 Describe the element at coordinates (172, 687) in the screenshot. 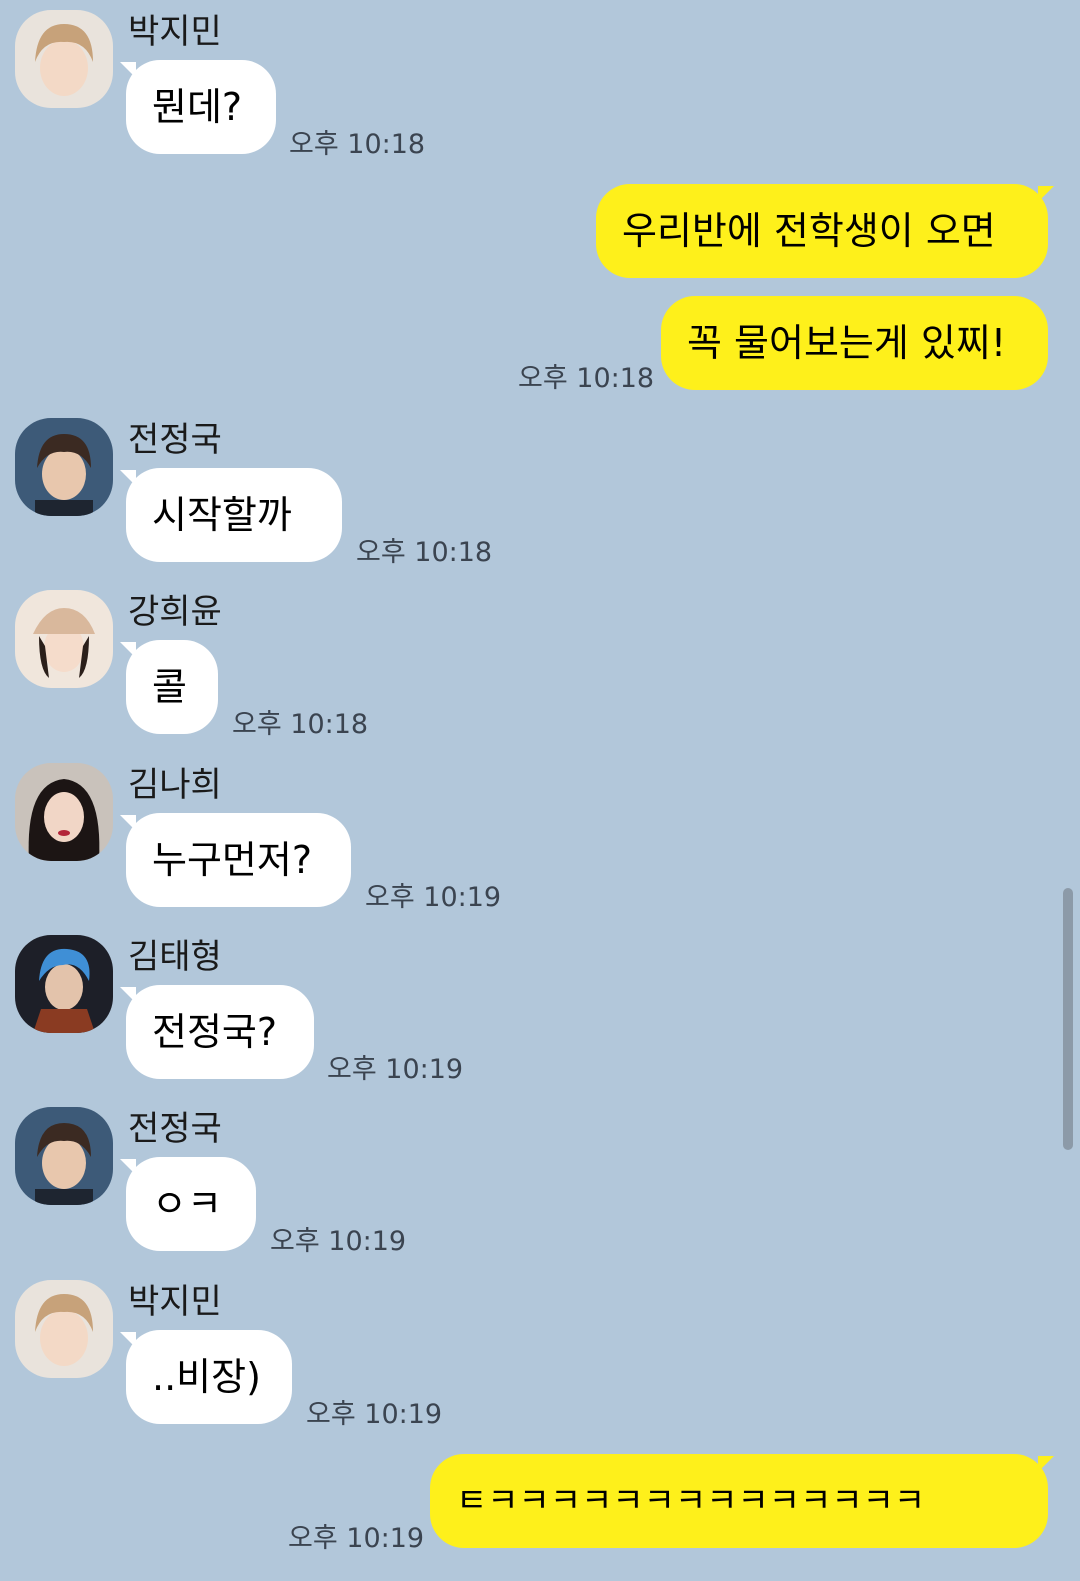

I see `message-bubble: 콜` at that location.